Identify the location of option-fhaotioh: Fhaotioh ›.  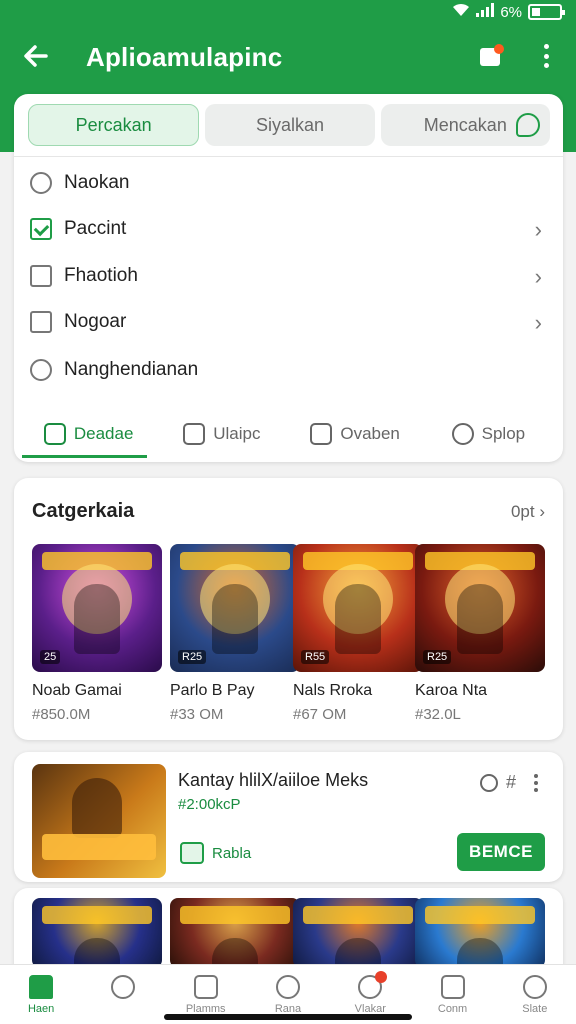
(289, 276).